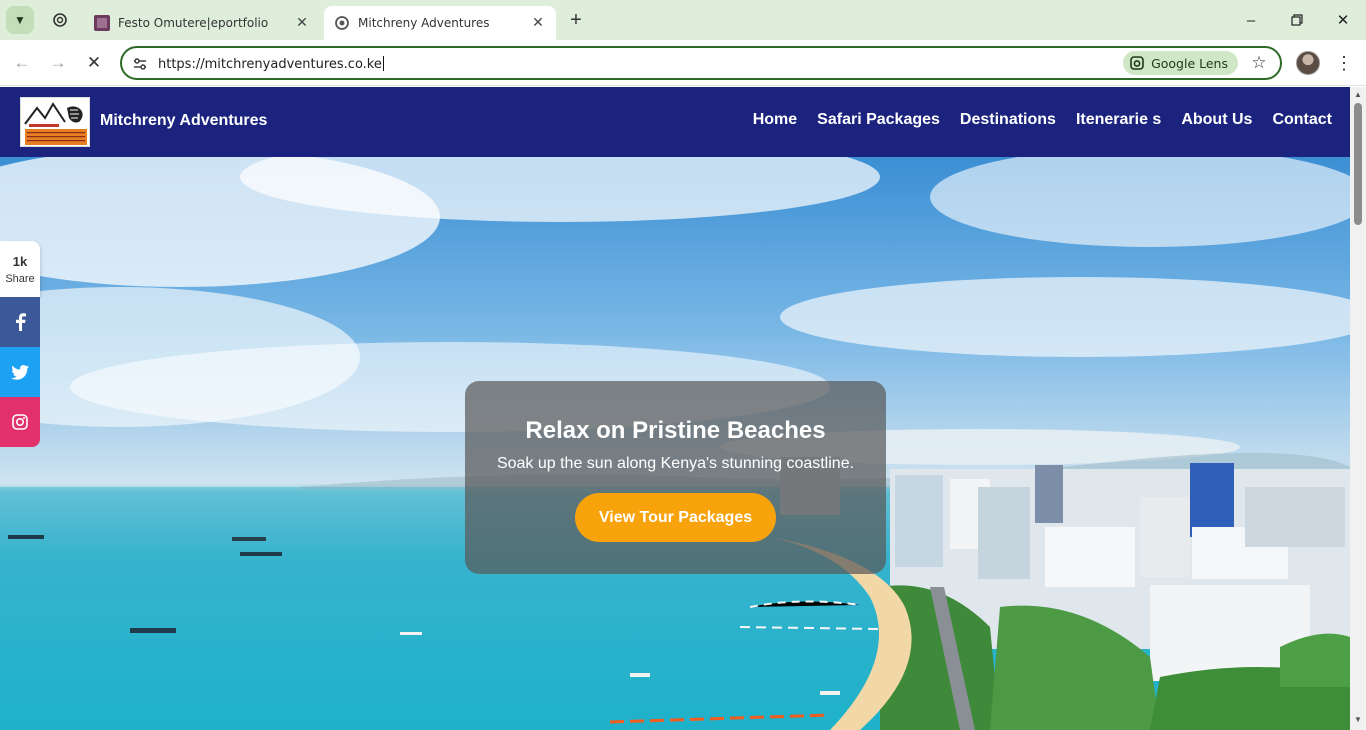 Image resolution: width=1366 pixels, height=730 pixels. Describe the element at coordinates (1189, 63) in the screenshot. I see `google-lens-label: Google Lens` at that location.